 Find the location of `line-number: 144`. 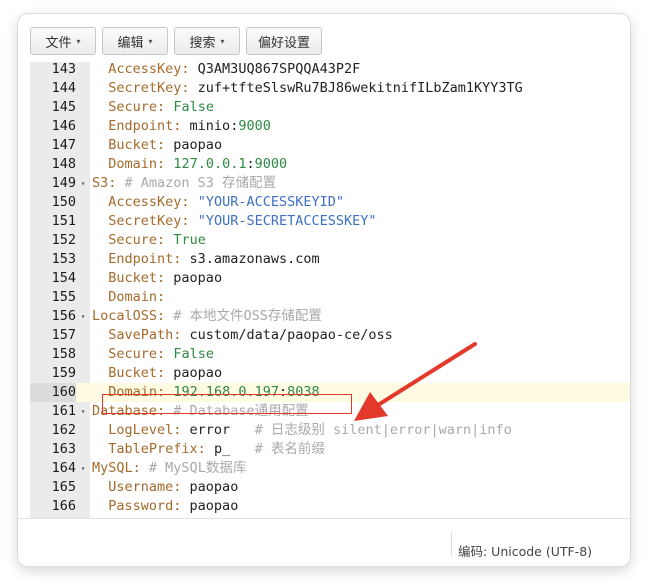

line-number: 144 is located at coordinates (63, 88).